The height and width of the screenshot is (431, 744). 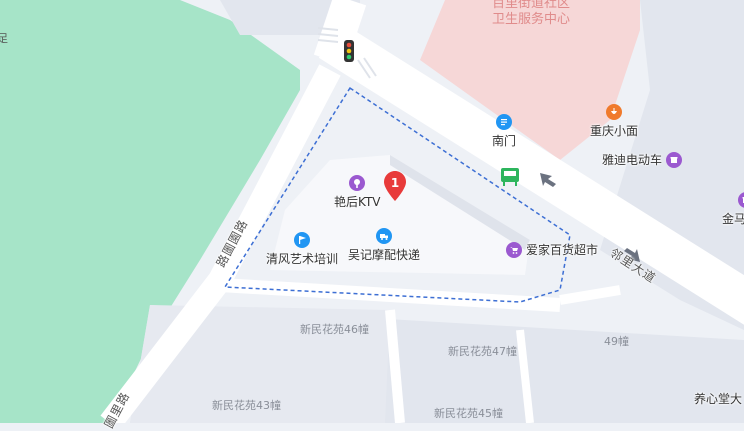 What do you see at coordinates (614, 112) in the screenshot?
I see `food-icon` at bounding box center [614, 112].